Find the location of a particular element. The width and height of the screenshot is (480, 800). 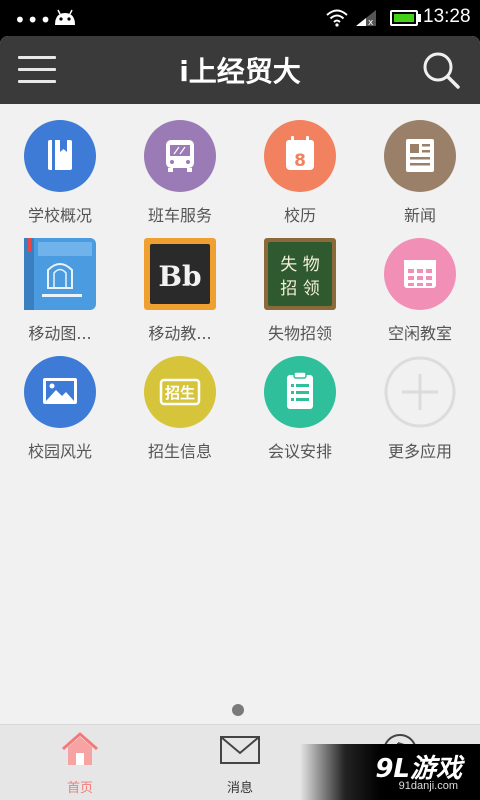

app-tile-admissions: 招生 招生信息 is located at coordinates (180, 415).